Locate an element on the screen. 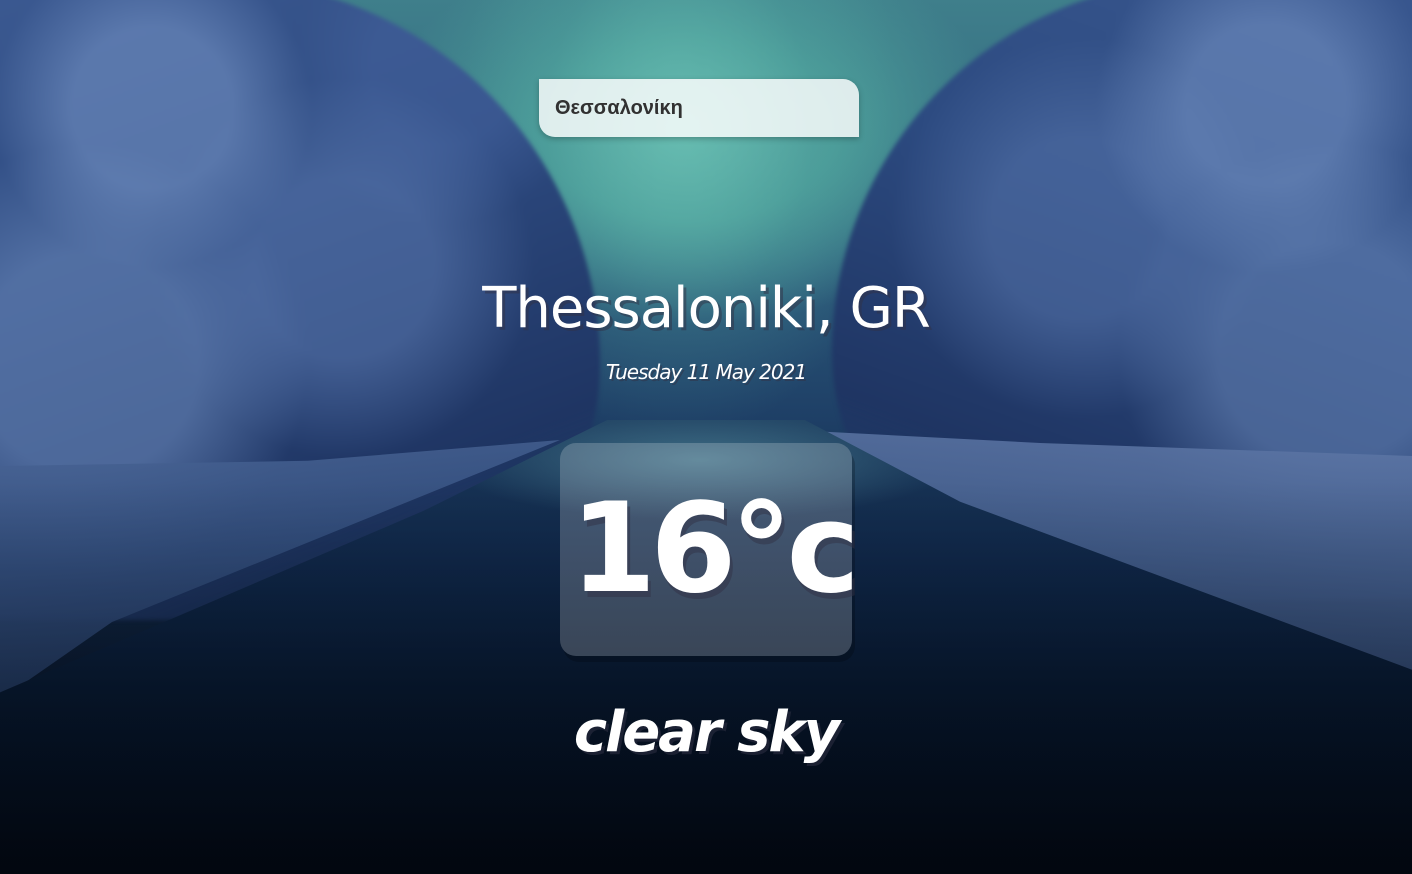  location-box: Thessaloniki, GR Tuesday 11 May 2021 is located at coordinates (706, 327).